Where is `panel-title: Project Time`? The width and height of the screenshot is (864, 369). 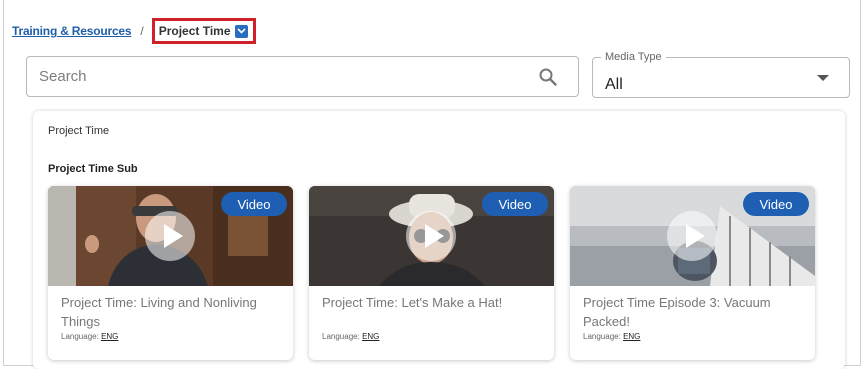 panel-title: Project Time is located at coordinates (79, 131).